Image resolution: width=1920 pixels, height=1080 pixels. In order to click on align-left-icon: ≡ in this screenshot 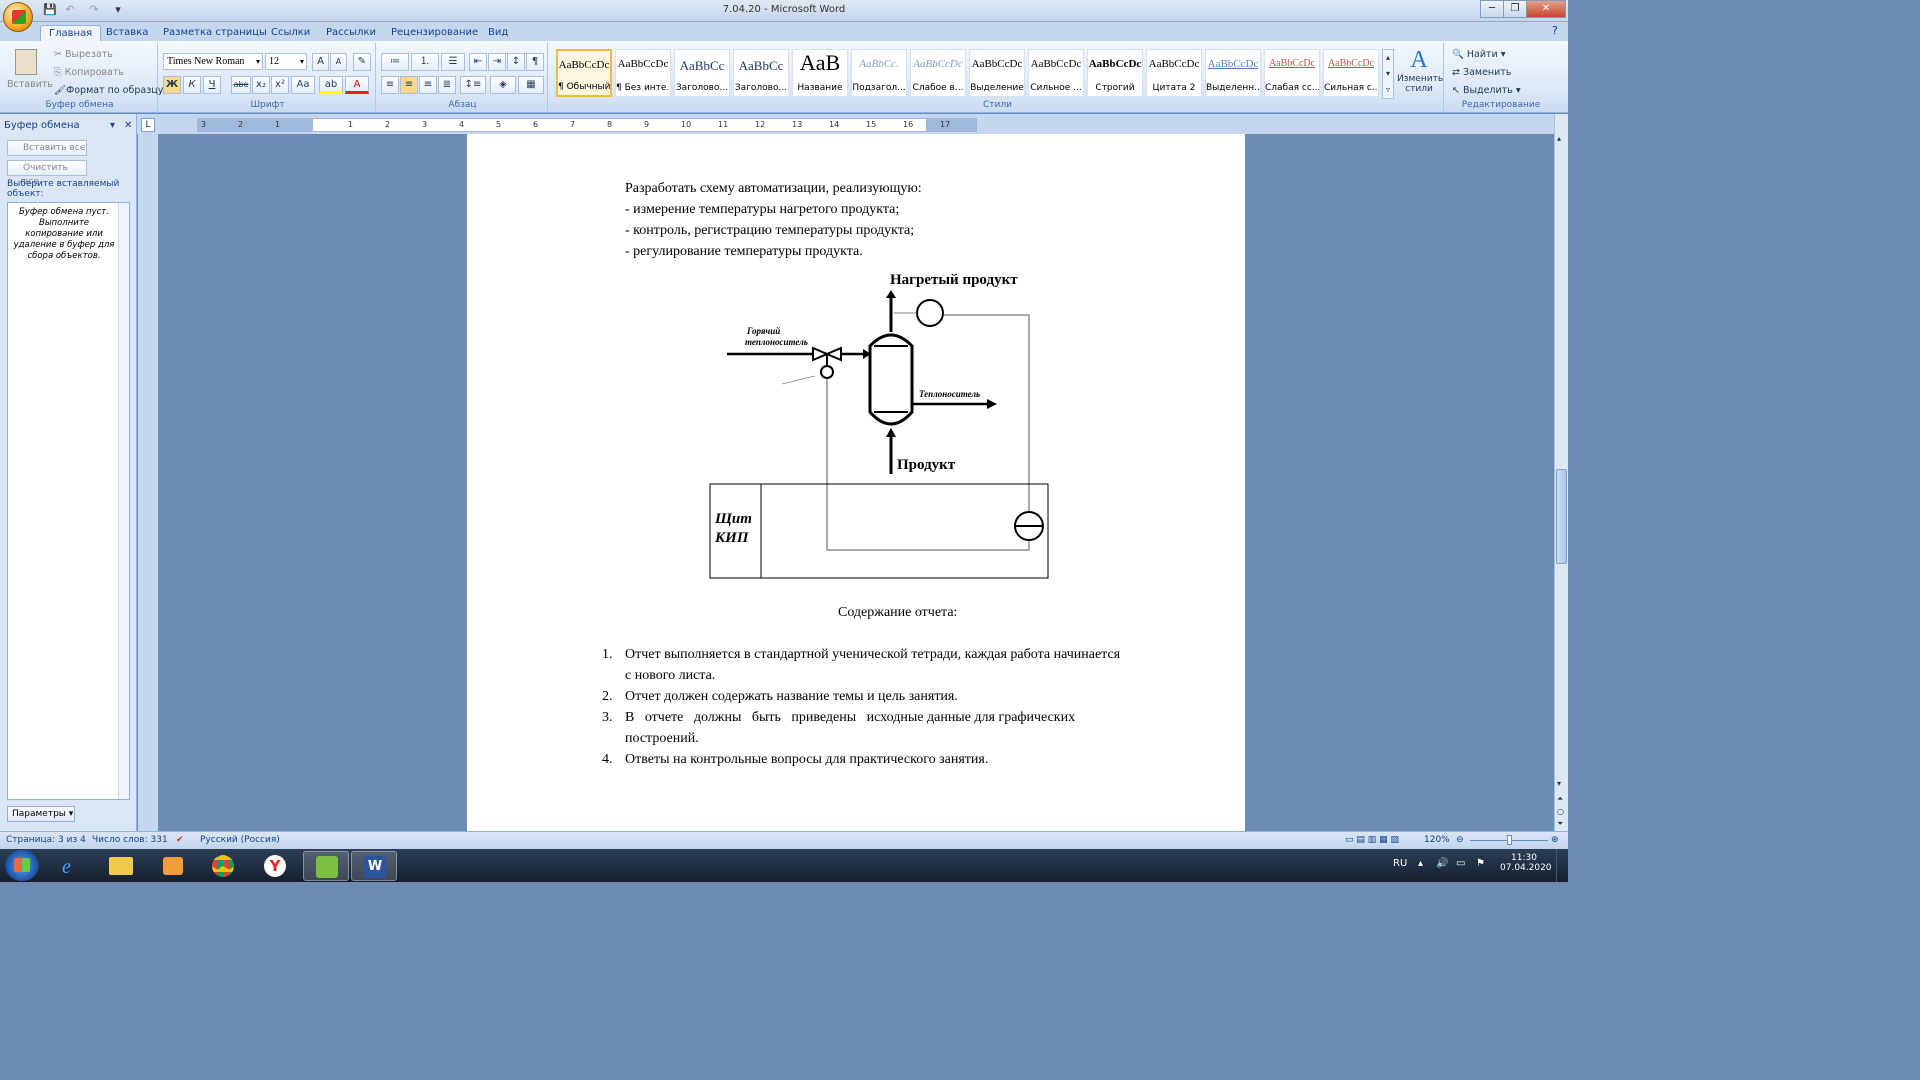, I will do `click(390, 85)`.